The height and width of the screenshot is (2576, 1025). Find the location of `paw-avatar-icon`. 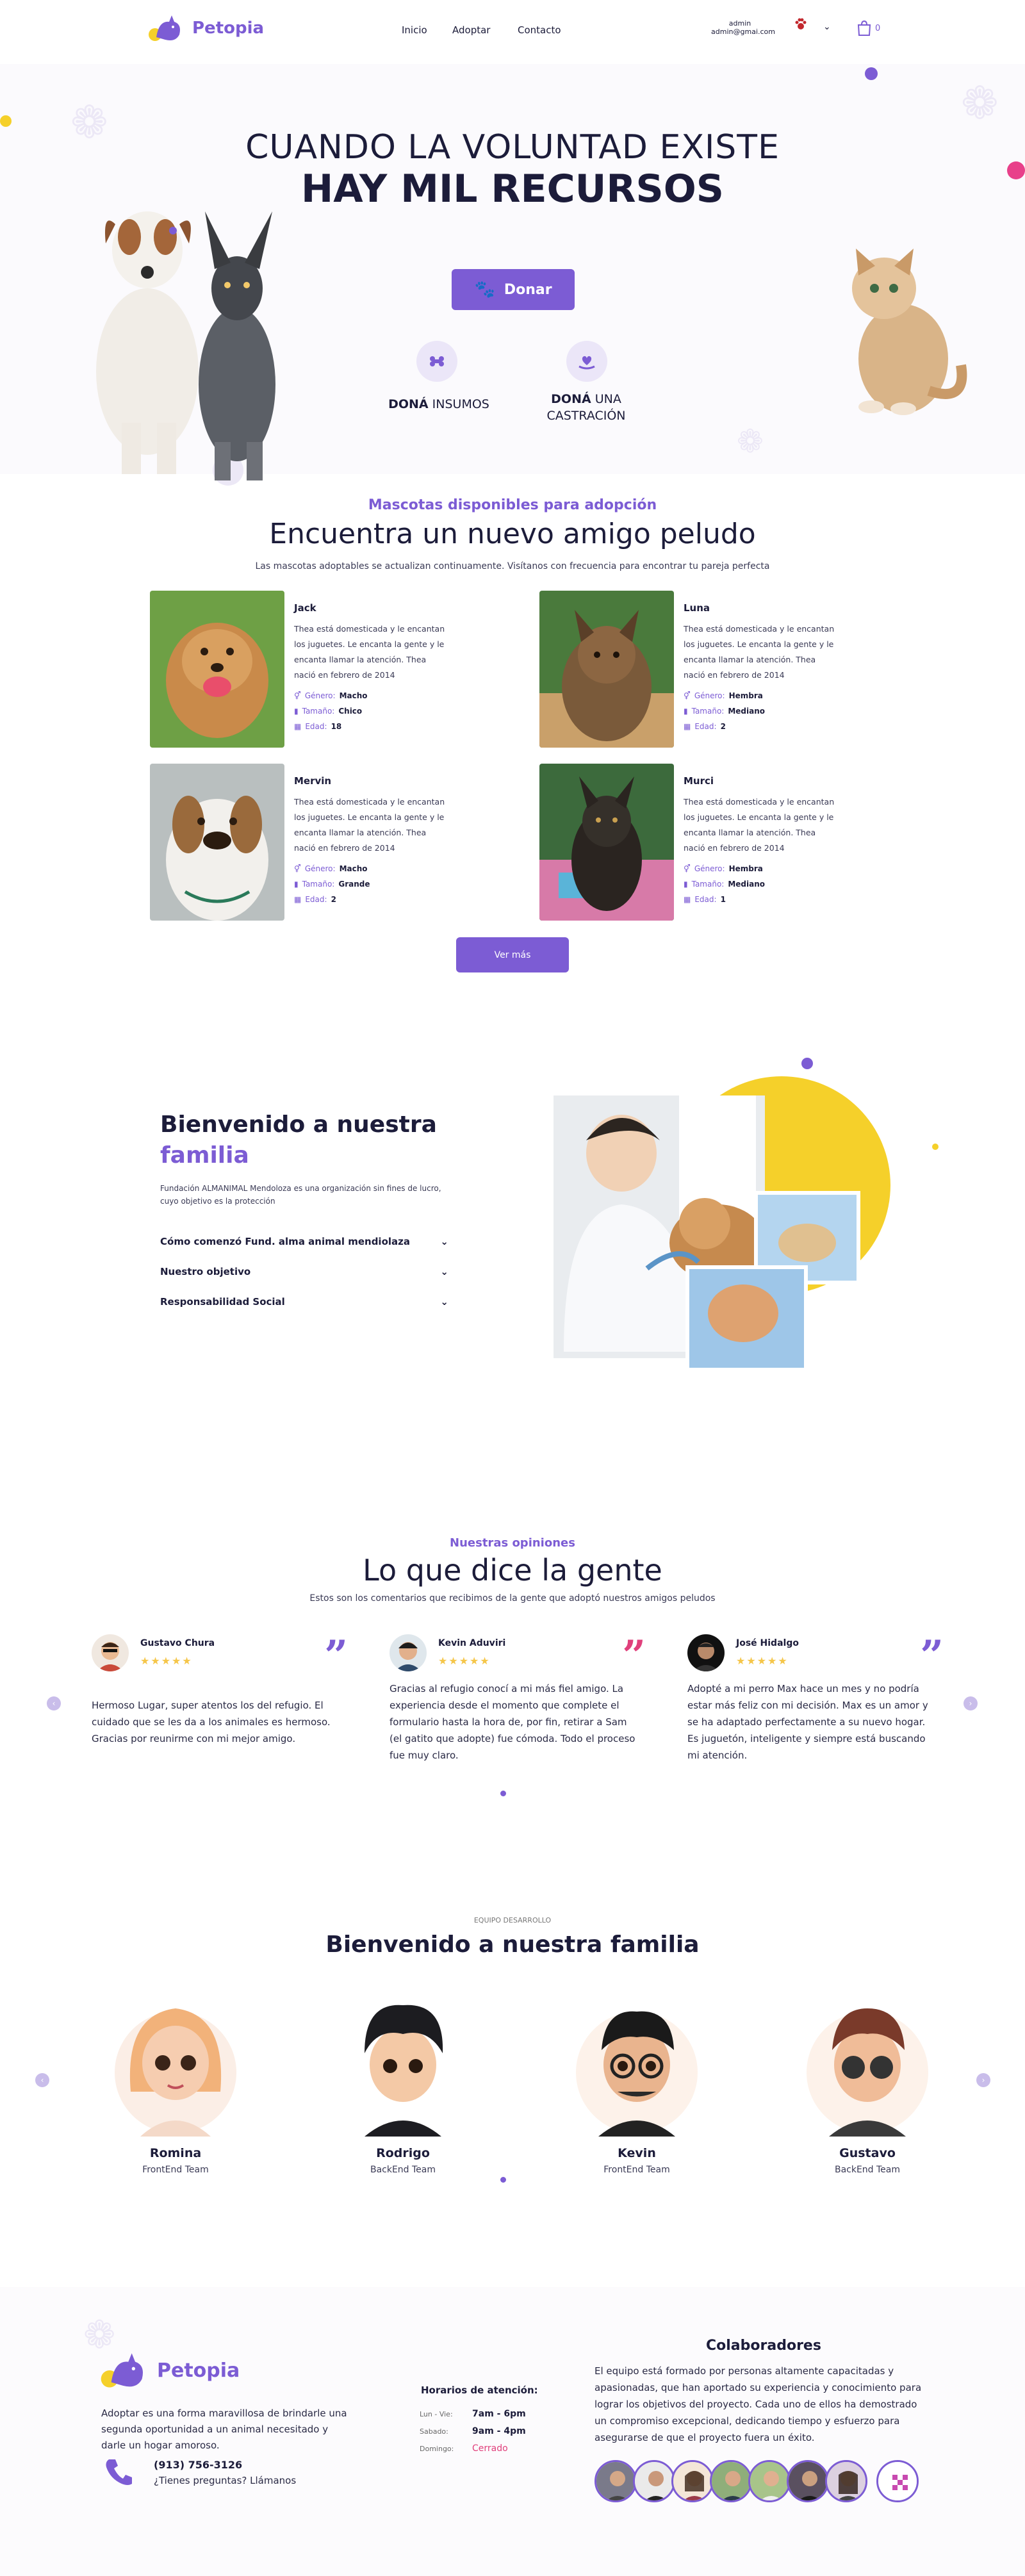

paw-avatar-icon is located at coordinates (800, 25).